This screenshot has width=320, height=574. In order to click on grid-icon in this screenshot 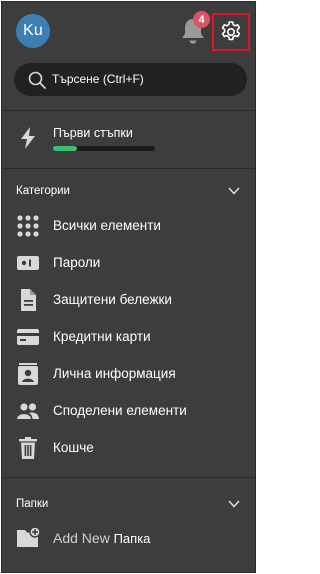, I will do `click(28, 226)`.